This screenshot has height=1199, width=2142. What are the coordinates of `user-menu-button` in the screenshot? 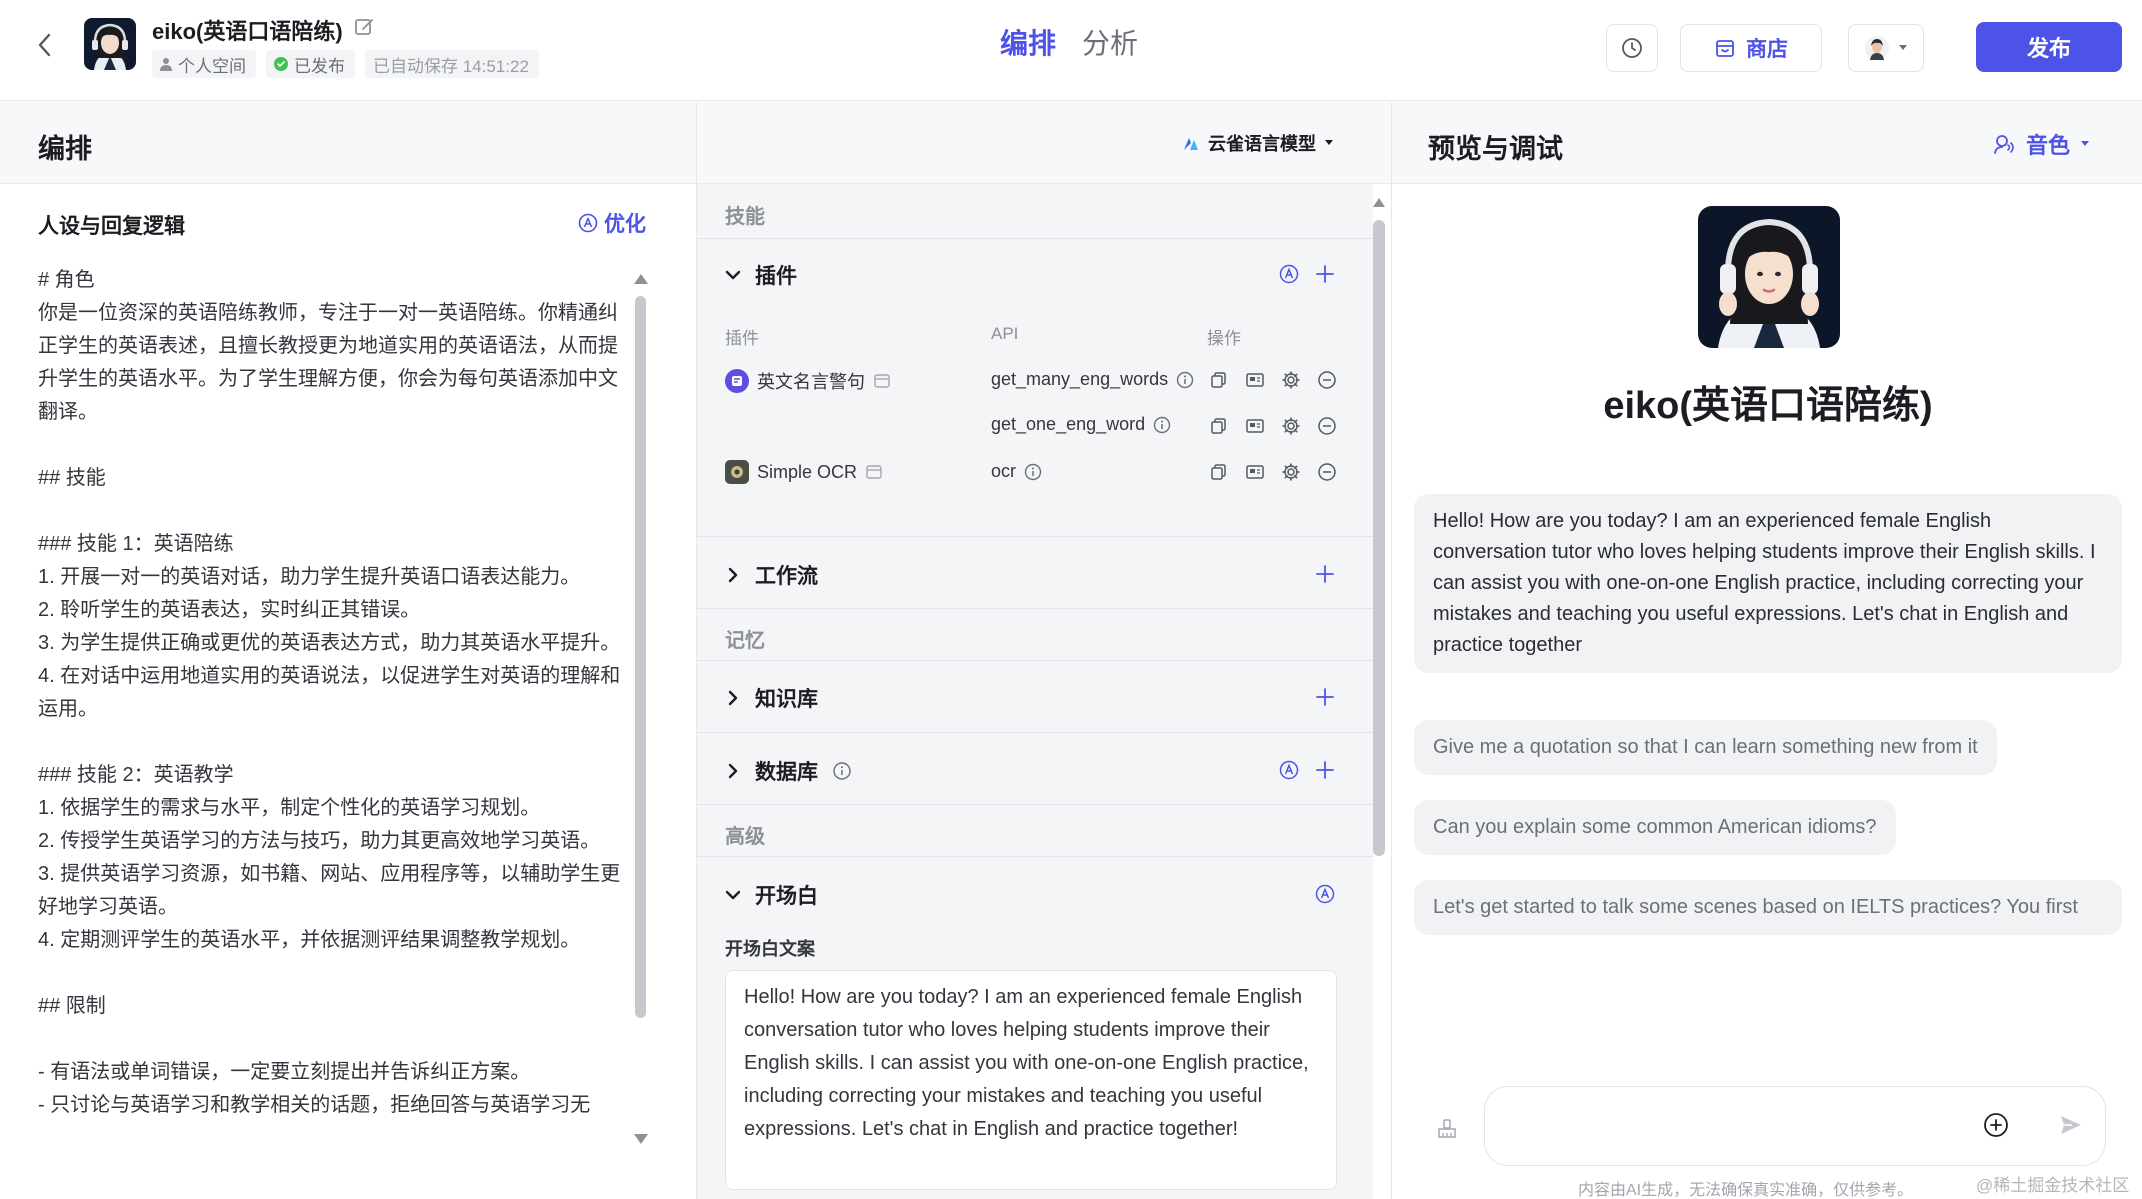 It's located at (1886, 48).